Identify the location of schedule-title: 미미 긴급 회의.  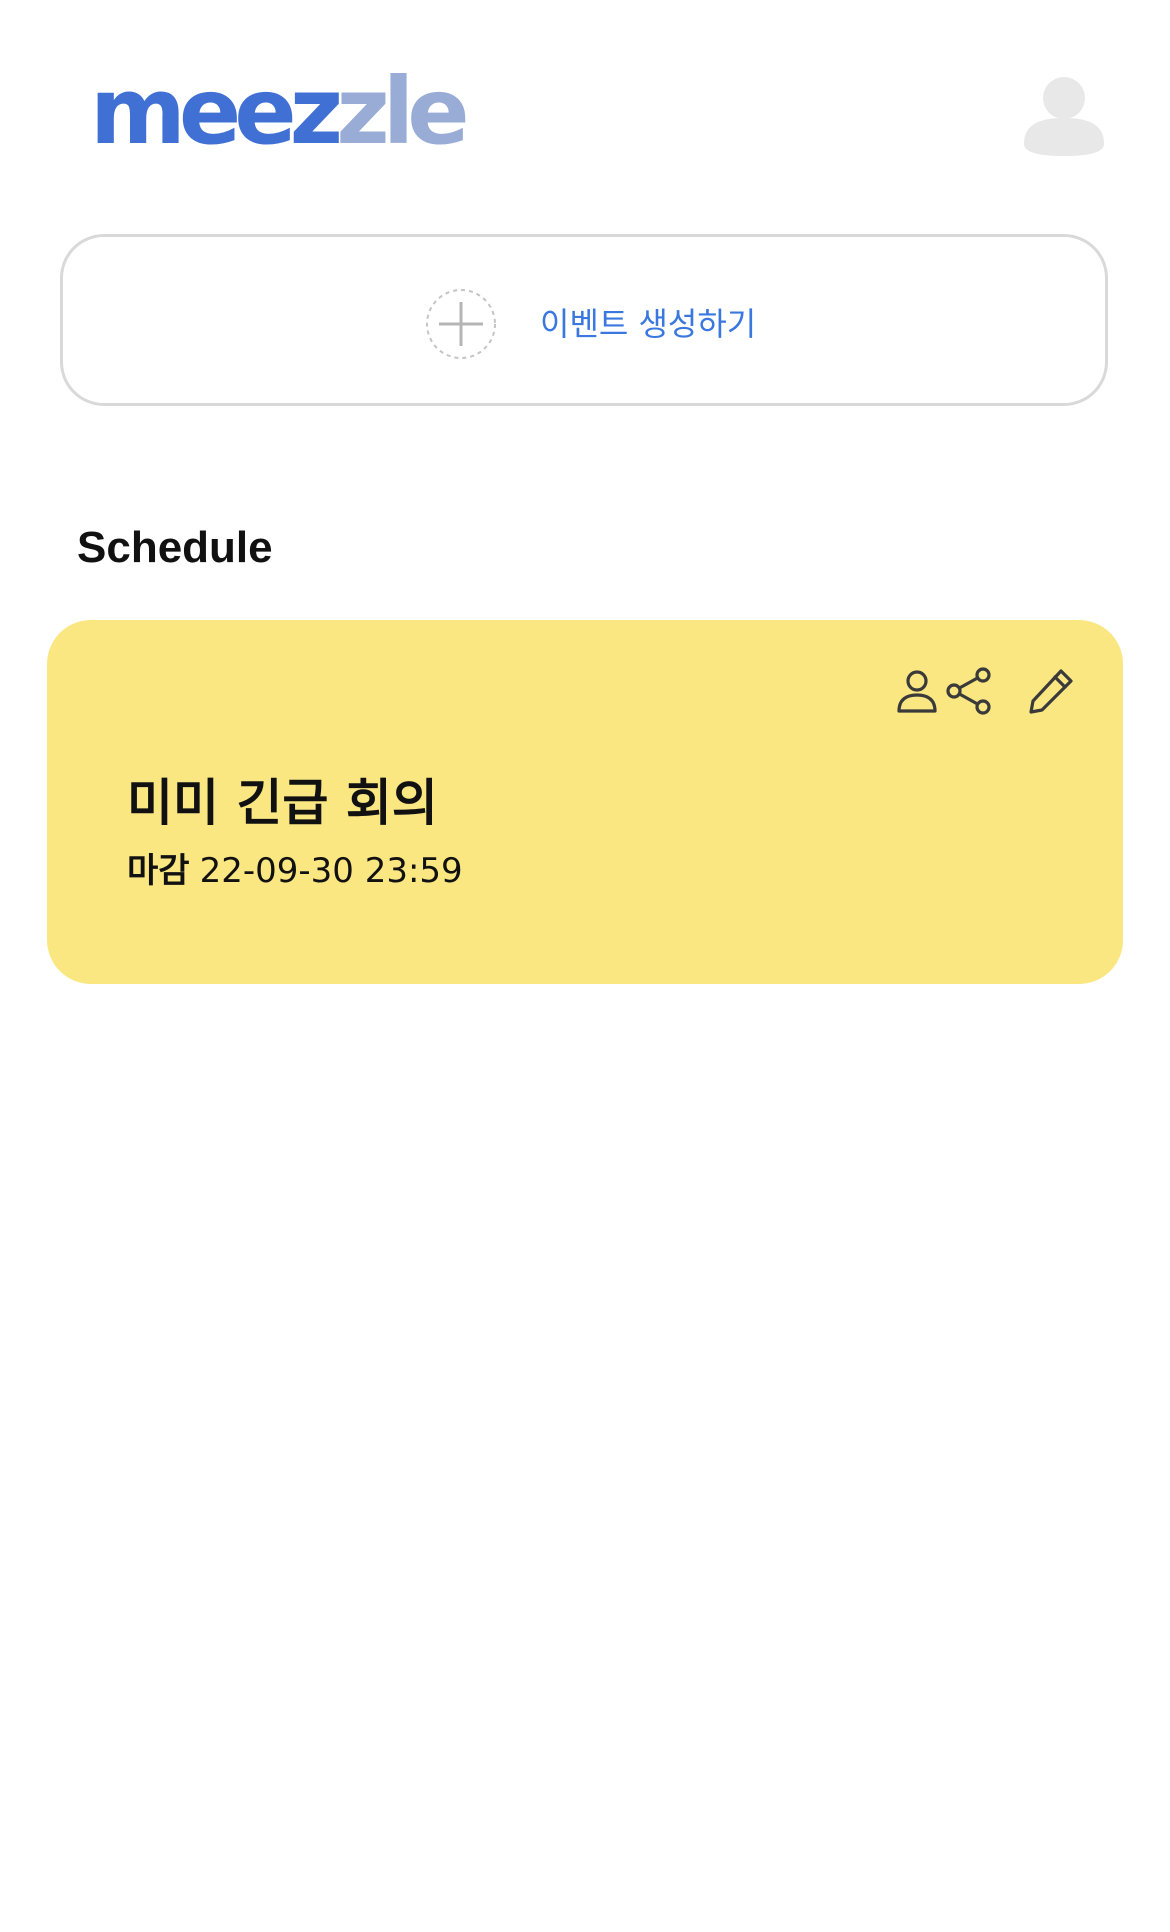
(282, 803).